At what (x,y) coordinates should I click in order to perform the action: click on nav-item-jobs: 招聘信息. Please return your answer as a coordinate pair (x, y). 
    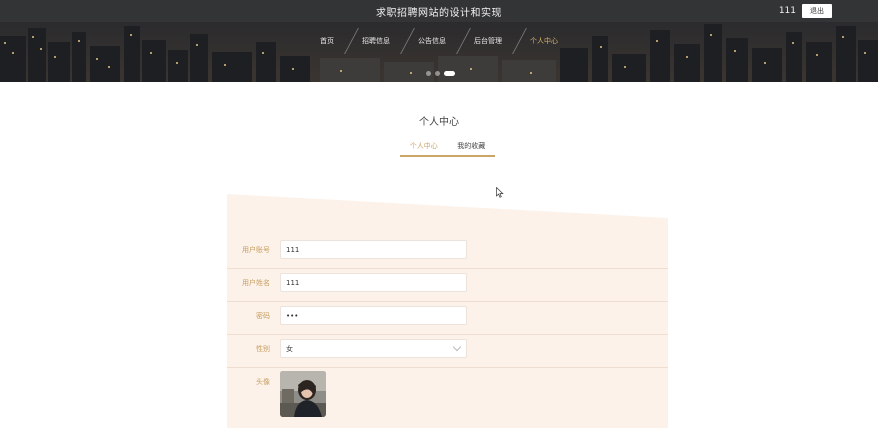
    Looking at the image, I should click on (381, 41).